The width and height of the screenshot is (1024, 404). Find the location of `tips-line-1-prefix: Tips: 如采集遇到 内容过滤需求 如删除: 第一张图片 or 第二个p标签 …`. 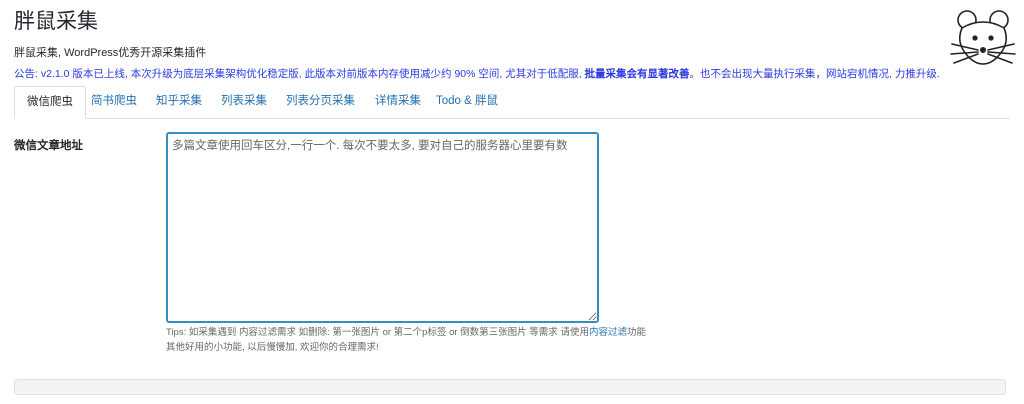

tips-line-1-prefix: Tips: 如采集遇到 内容过滤需求 如删除: 第一张图片 or 第二个p标签 … is located at coordinates (377, 332).